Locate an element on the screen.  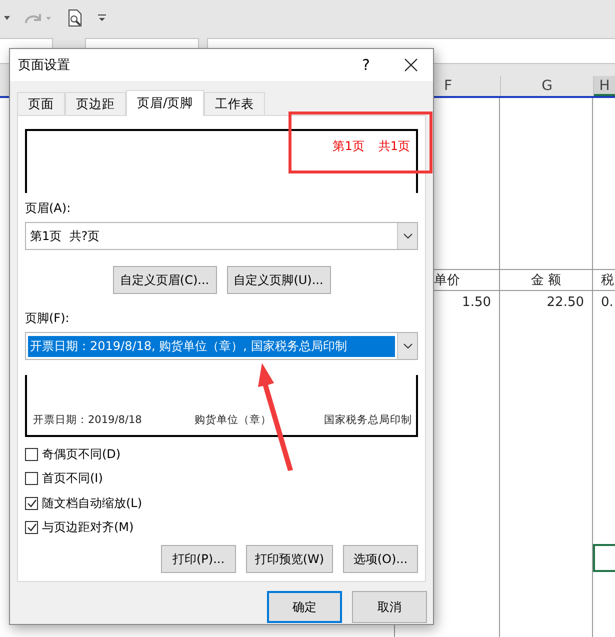
select-value: 开票日期：2019/8/18, 购货单位（章）, 国家税务总局印制 is located at coordinates (211, 346).